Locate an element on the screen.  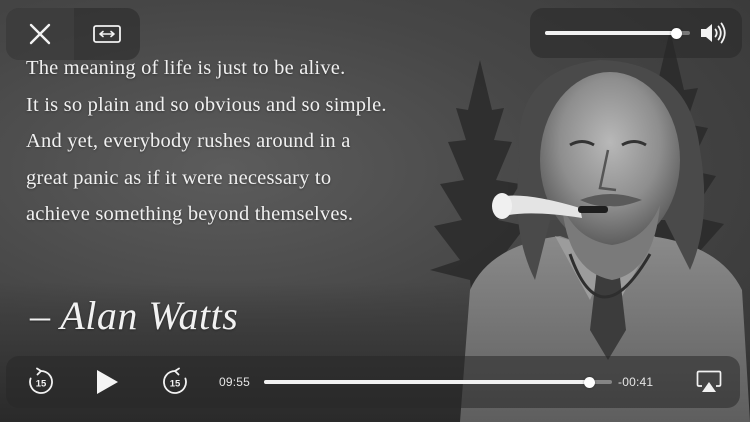
progress-slider is located at coordinates (438, 382).